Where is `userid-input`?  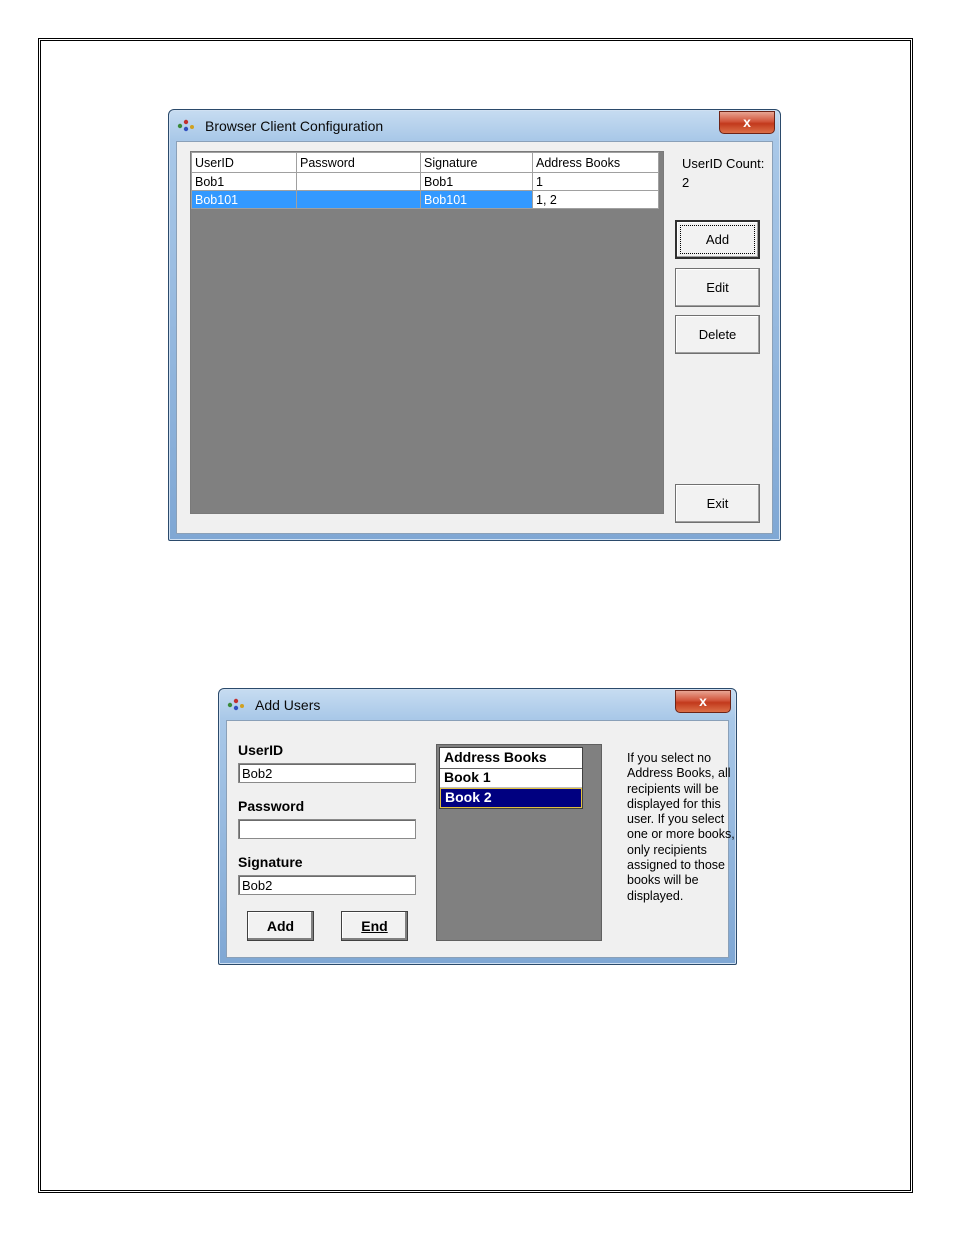 userid-input is located at coordinates (327, 773).